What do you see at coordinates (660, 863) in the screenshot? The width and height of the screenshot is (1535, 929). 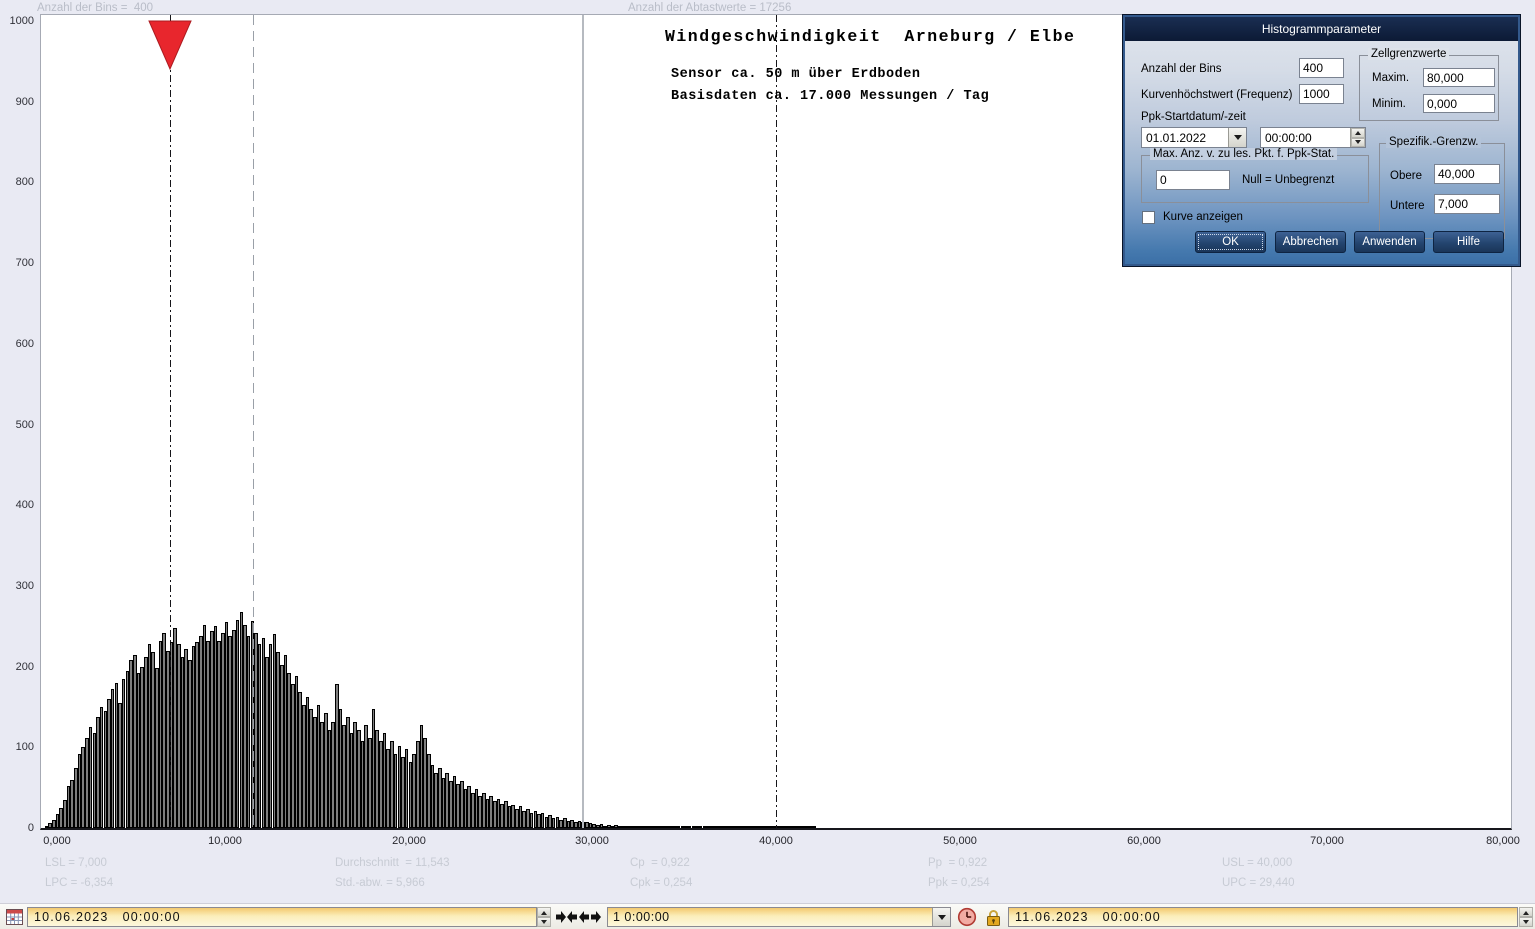 I see `stat-cp: Cp = 0,922` at bounding box center [660, 863].